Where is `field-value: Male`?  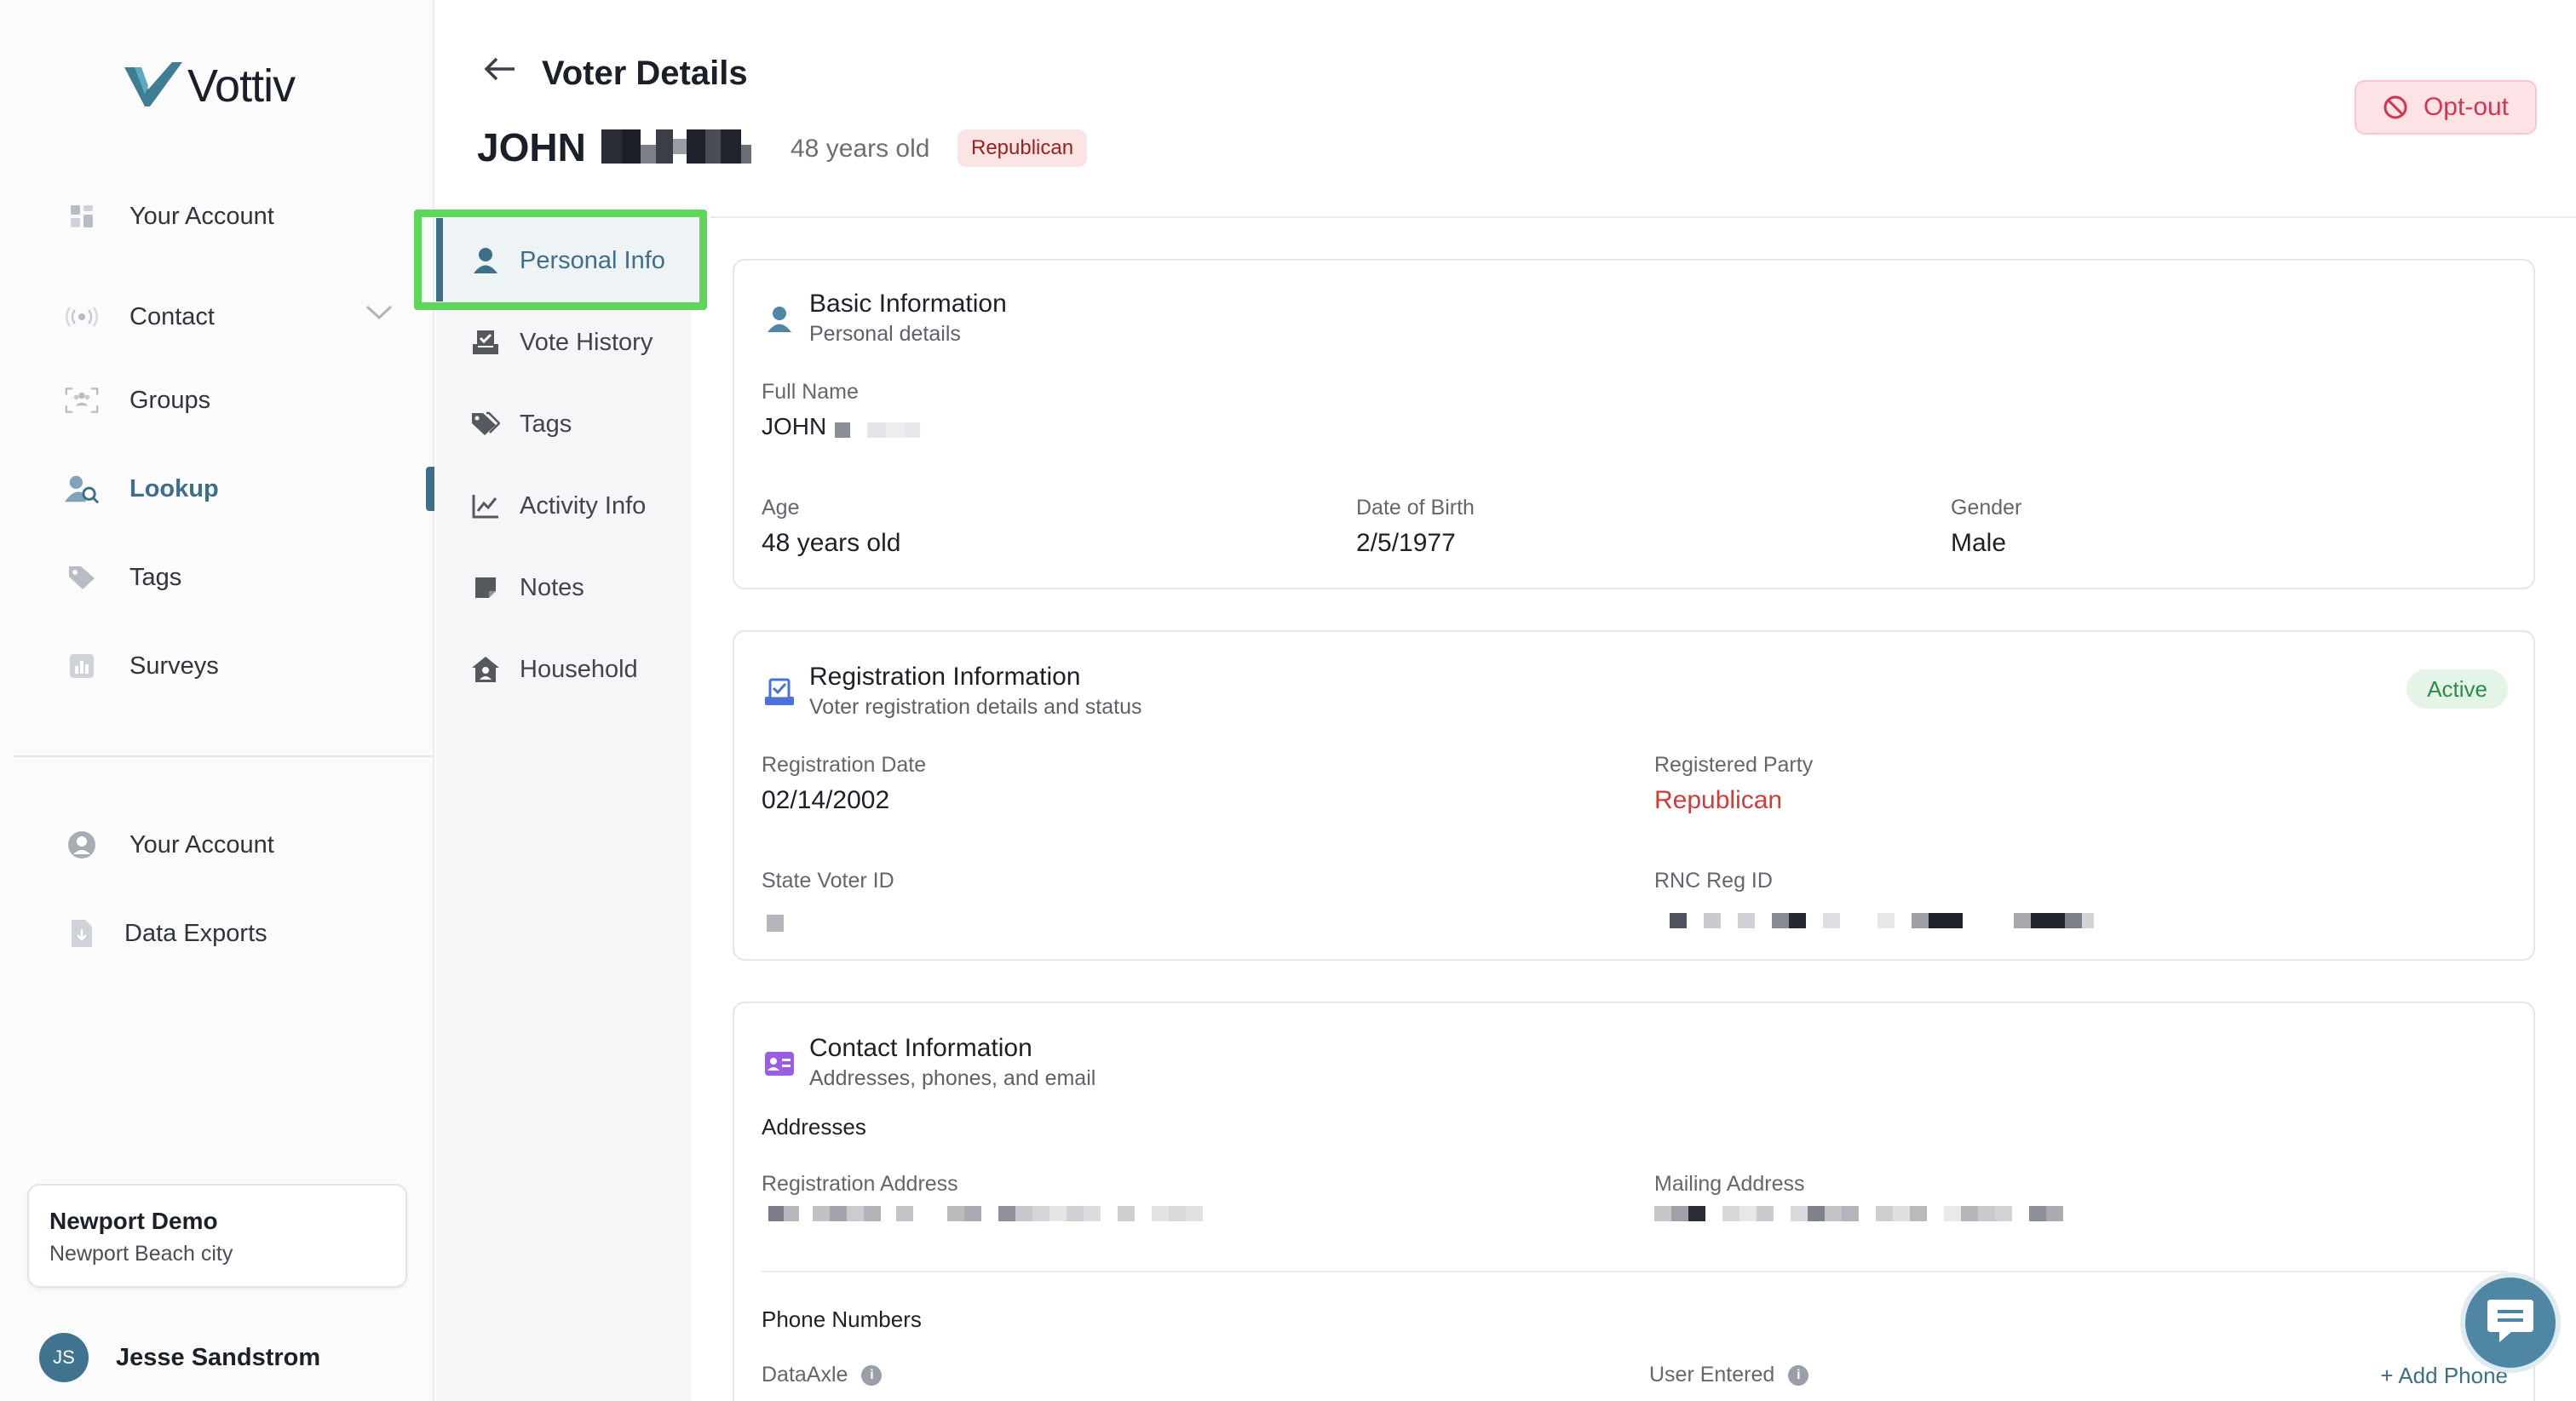
field-value: Male is located at coordinates (1979, 543).